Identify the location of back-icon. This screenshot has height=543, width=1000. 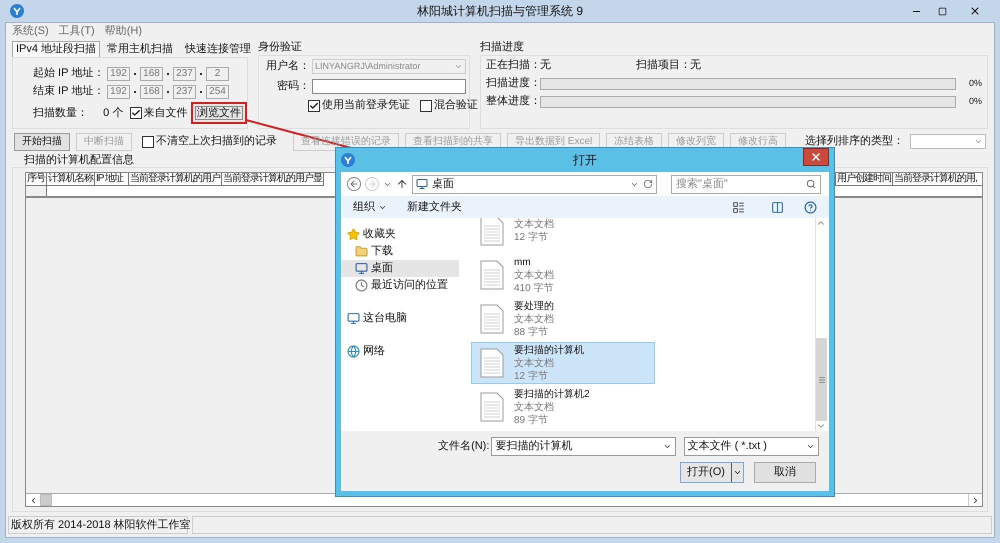
(354, 184).